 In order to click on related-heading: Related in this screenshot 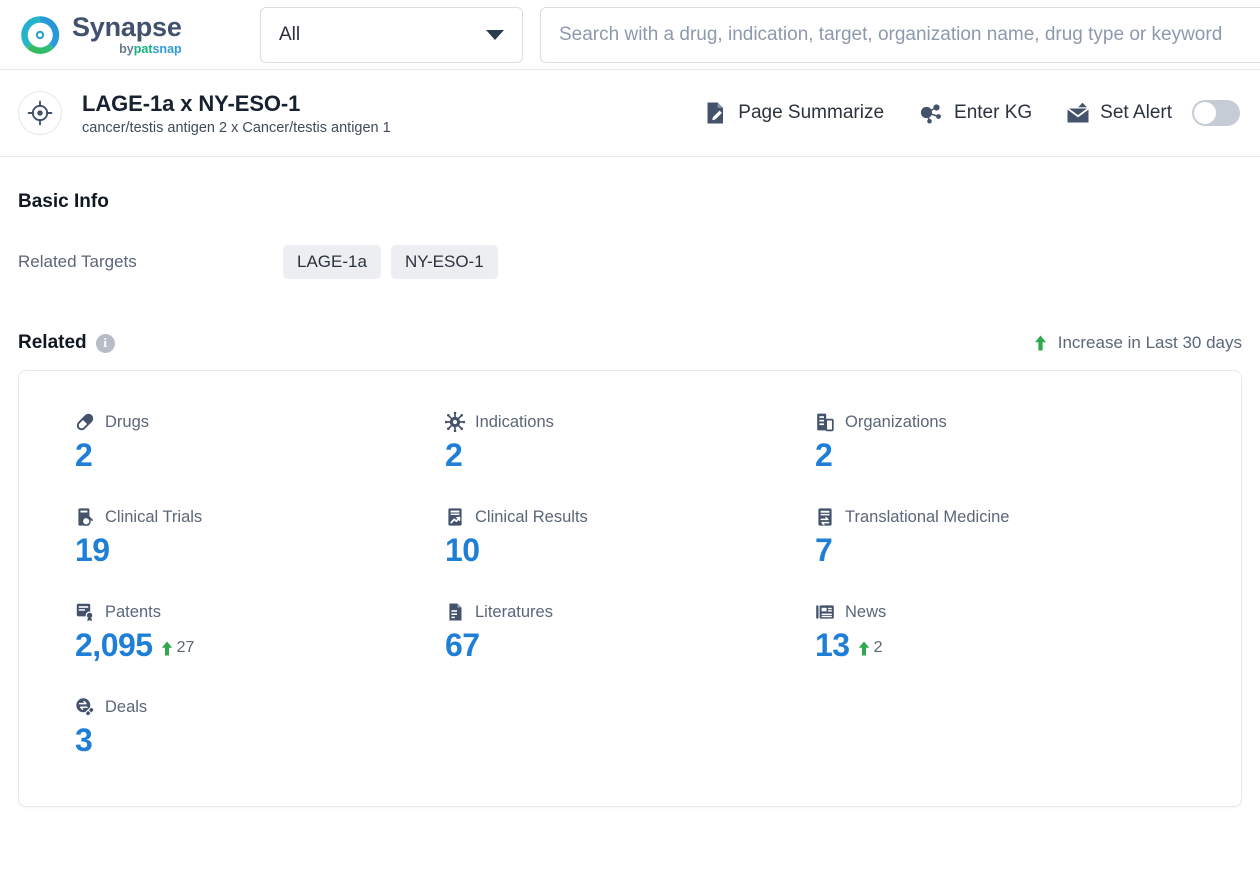, I will do `click(52, 342)`.